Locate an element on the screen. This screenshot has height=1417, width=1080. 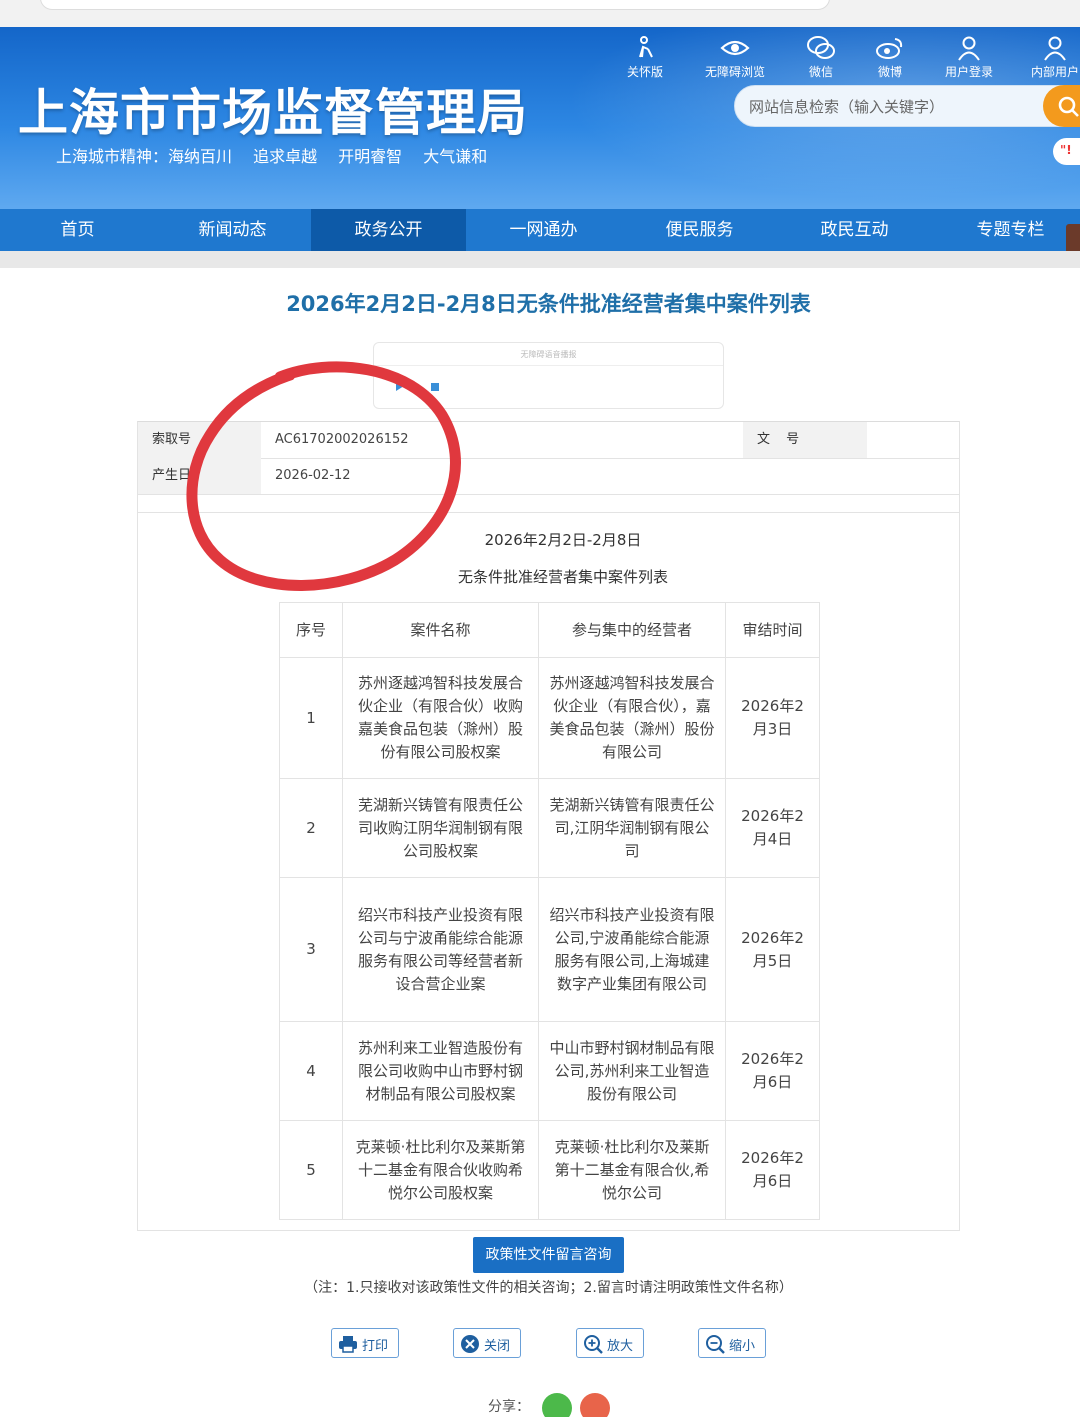
weibo-icon is located at coordinates (889, 48).